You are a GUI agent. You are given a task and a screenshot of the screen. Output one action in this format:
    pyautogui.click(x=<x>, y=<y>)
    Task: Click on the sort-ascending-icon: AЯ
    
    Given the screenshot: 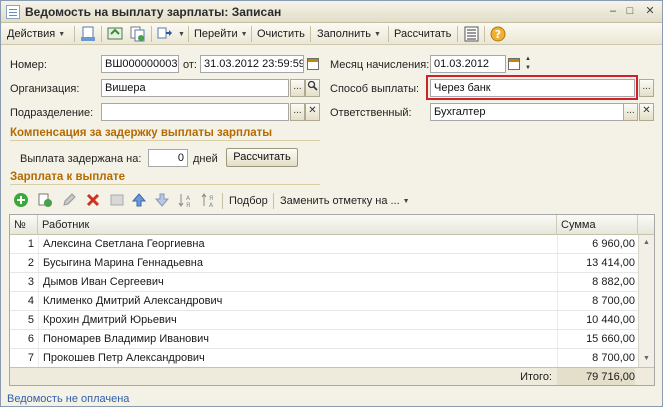 What is the action you would take?
    pyautogui.click(x=185, y=200)
    